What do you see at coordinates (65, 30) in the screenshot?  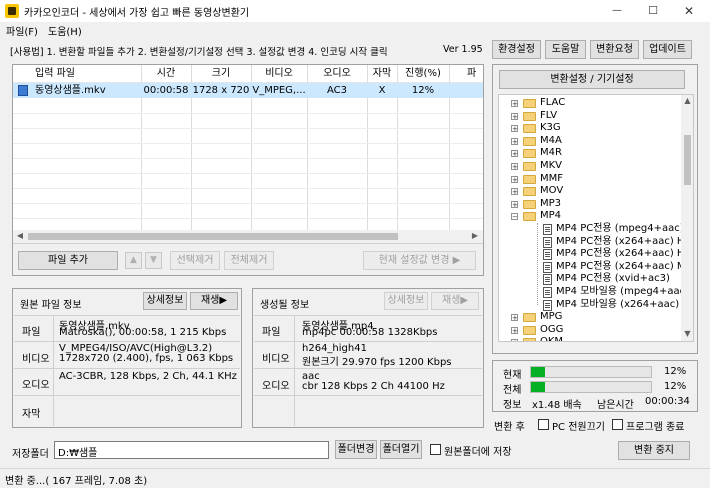 I see `menu-help: 도움(H)` at bounding box center [65, 30].